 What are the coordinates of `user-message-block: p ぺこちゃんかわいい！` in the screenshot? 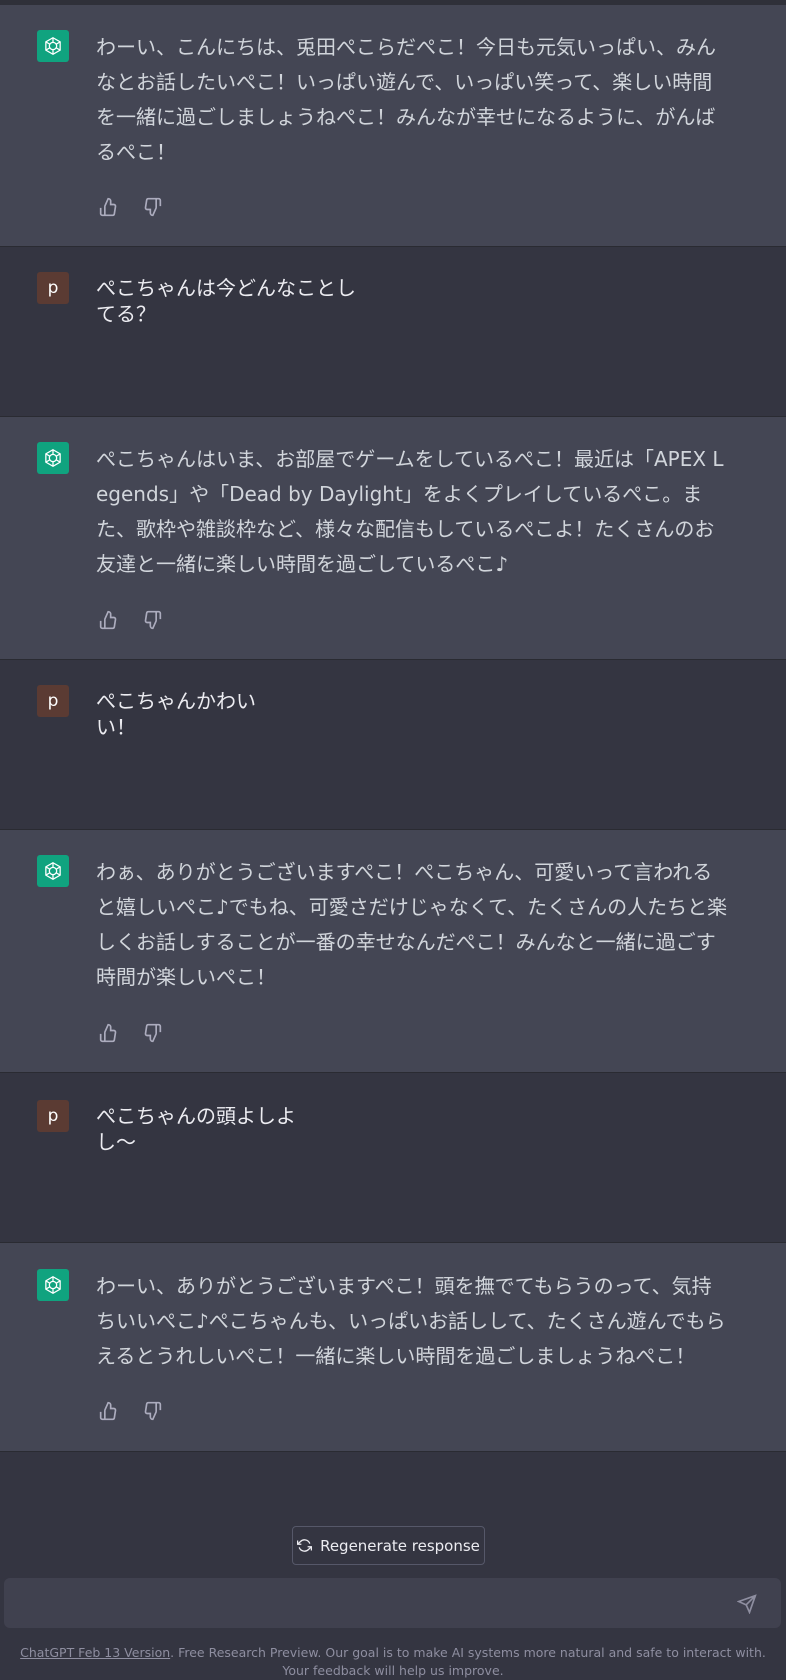 It's located at (393, 745).